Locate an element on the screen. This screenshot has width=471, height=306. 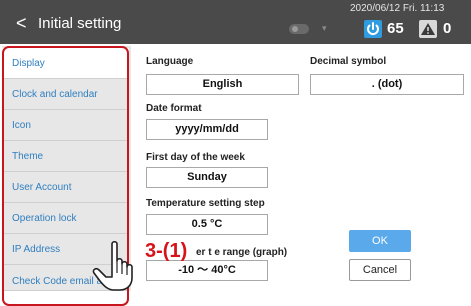
alert-icon is located at coordinates (428, 29).